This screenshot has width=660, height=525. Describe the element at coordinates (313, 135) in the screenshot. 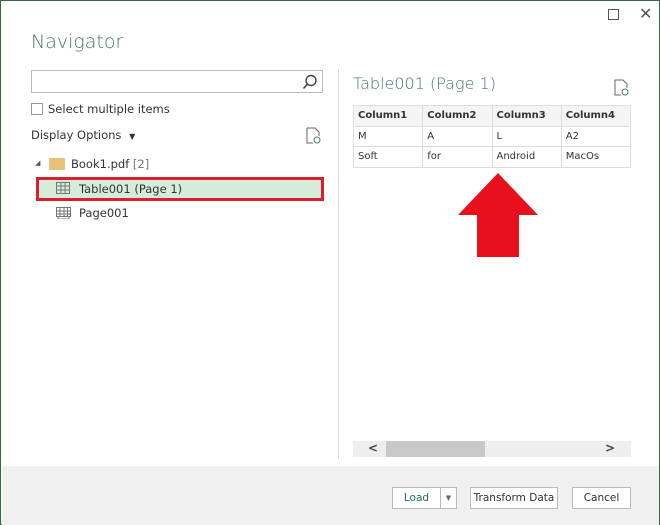

I see `refresh-icon` at that location.